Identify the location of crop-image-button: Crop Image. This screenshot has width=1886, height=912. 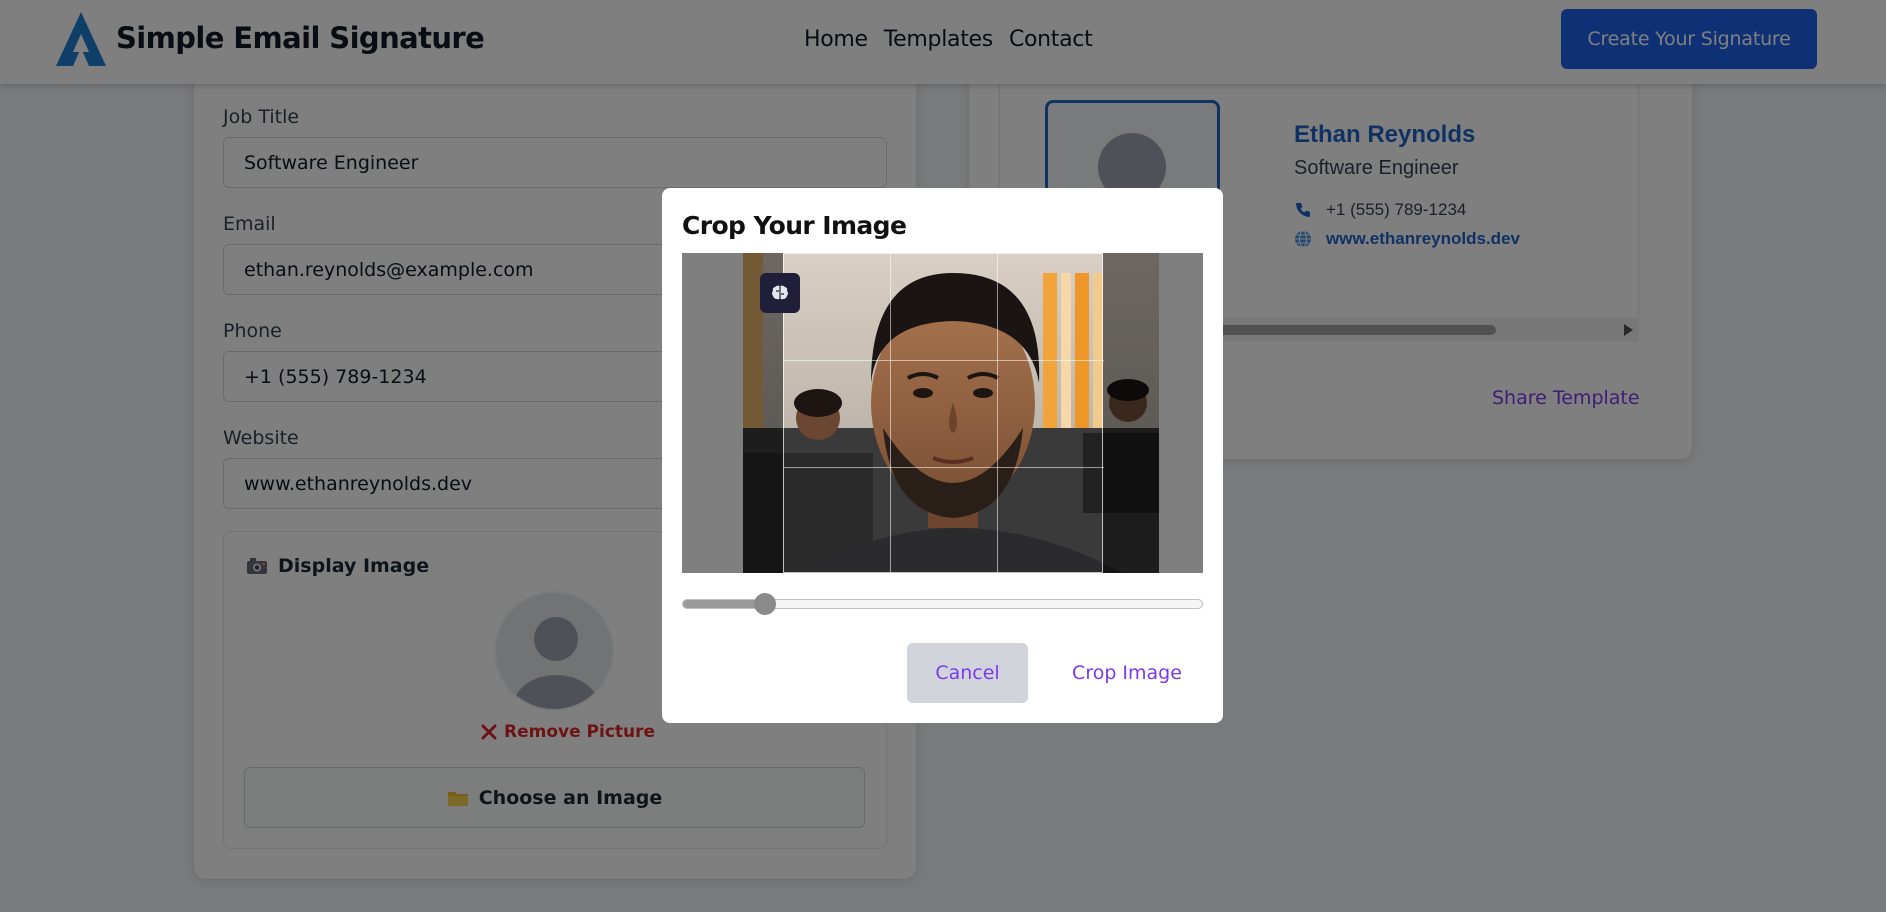
(1127, 673).